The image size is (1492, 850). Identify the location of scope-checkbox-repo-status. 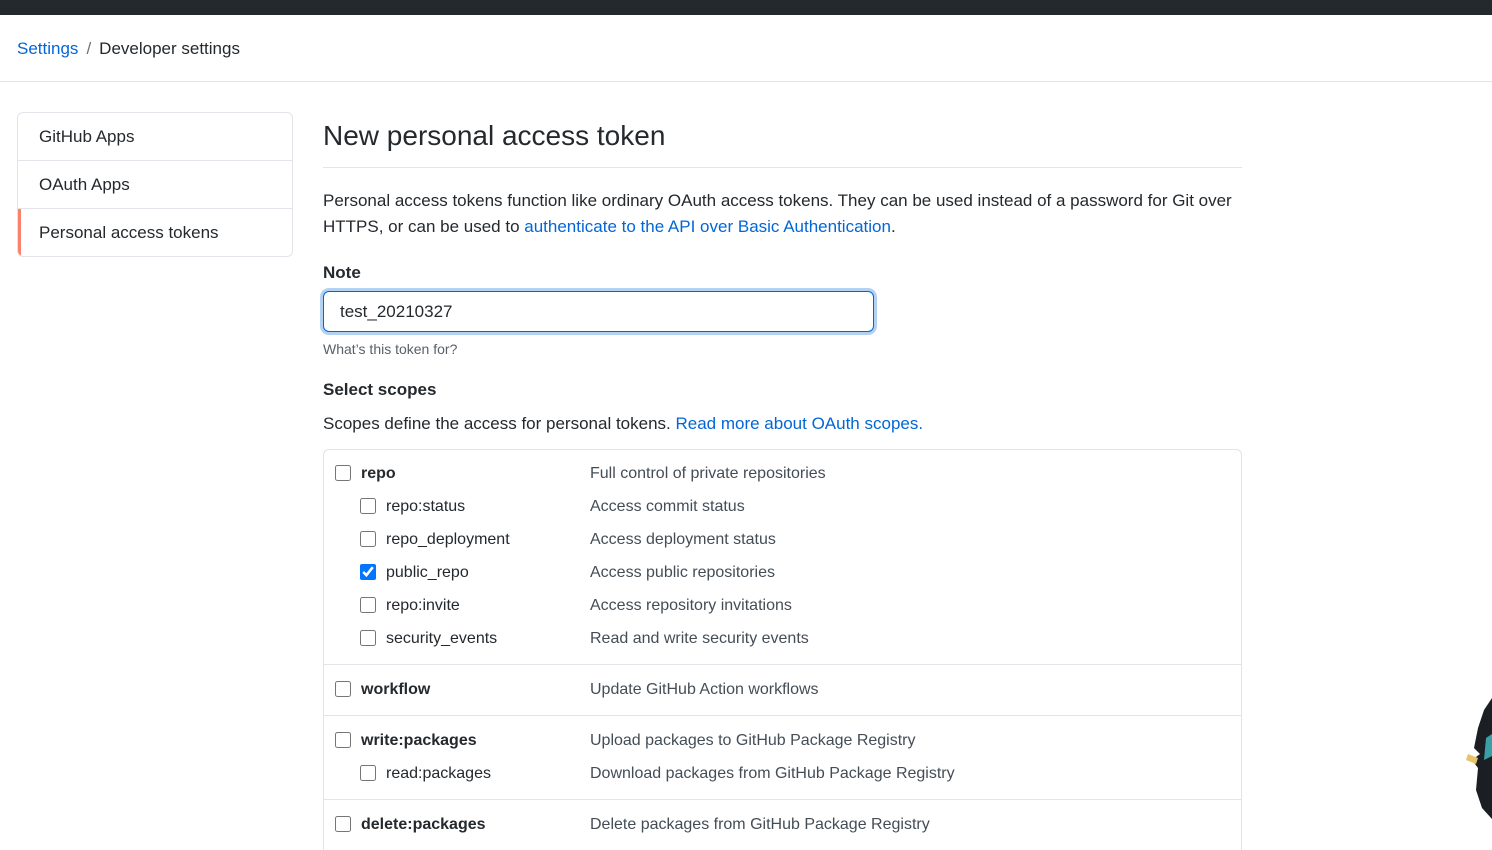
(368, 506).